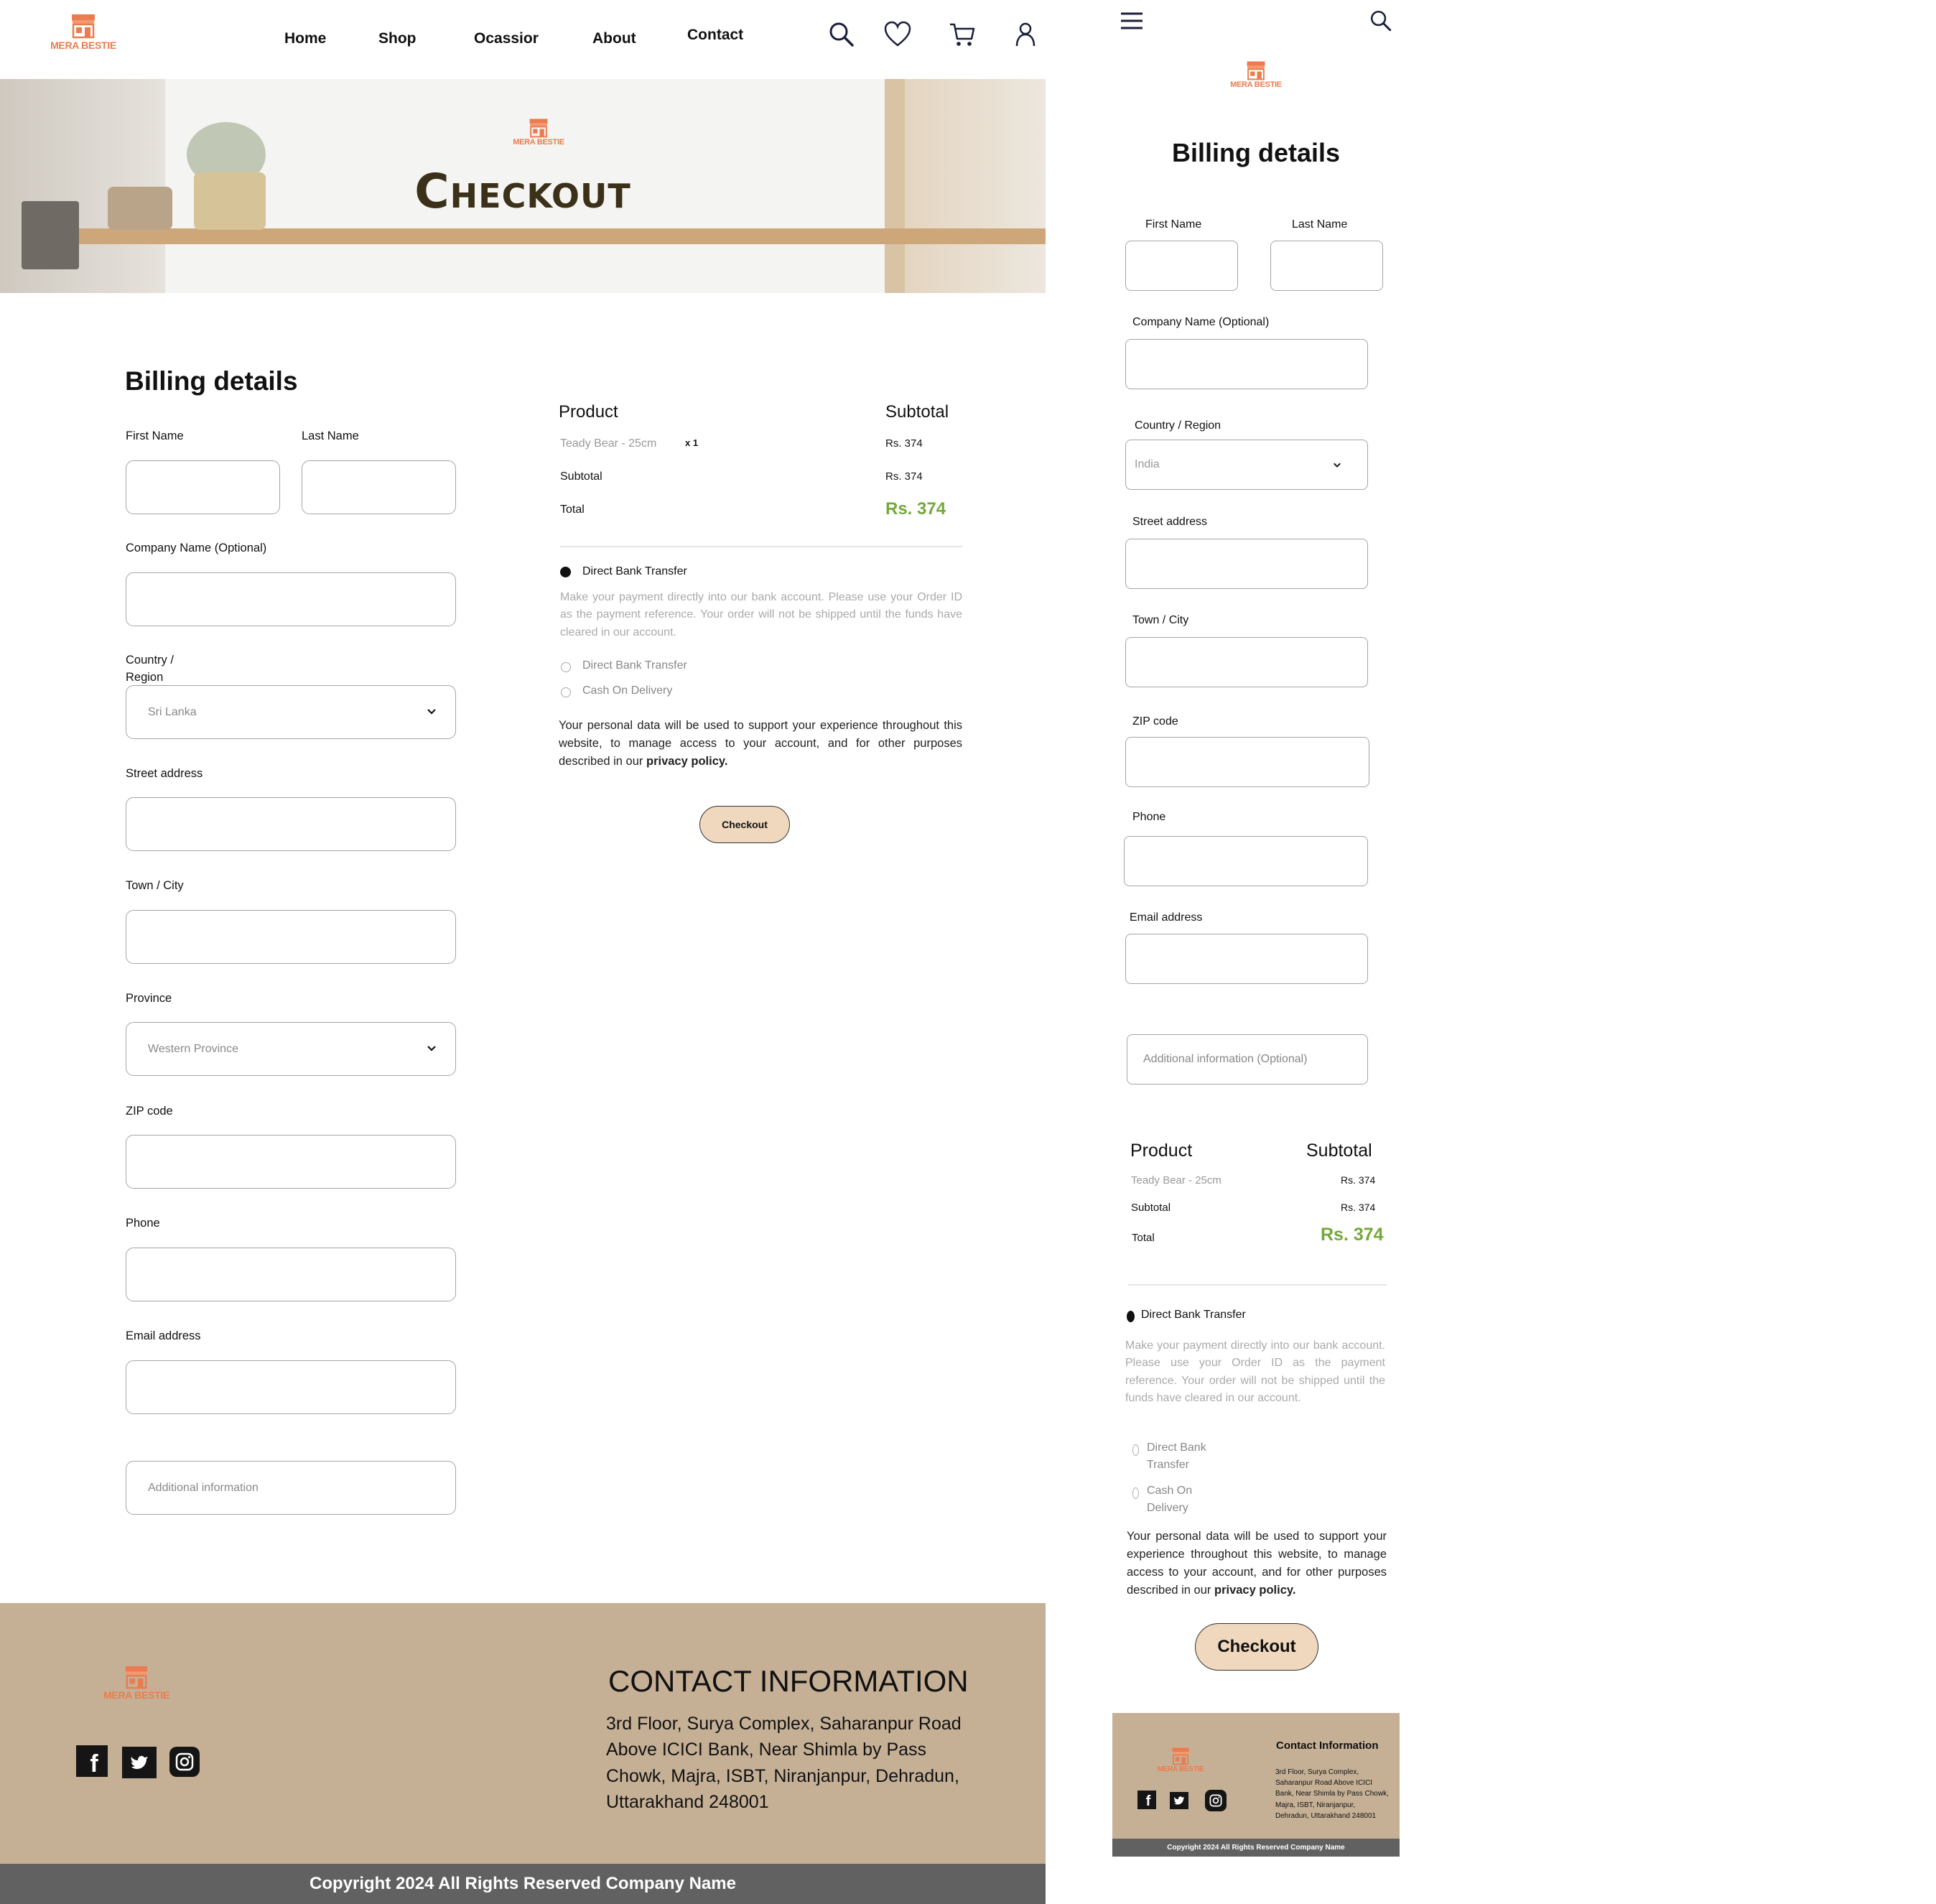 This screenshot has width=1936, height=1904. Describe the element at coordinates (163, 1335) in the screenshot. I see `email-label: Email address` at that location.